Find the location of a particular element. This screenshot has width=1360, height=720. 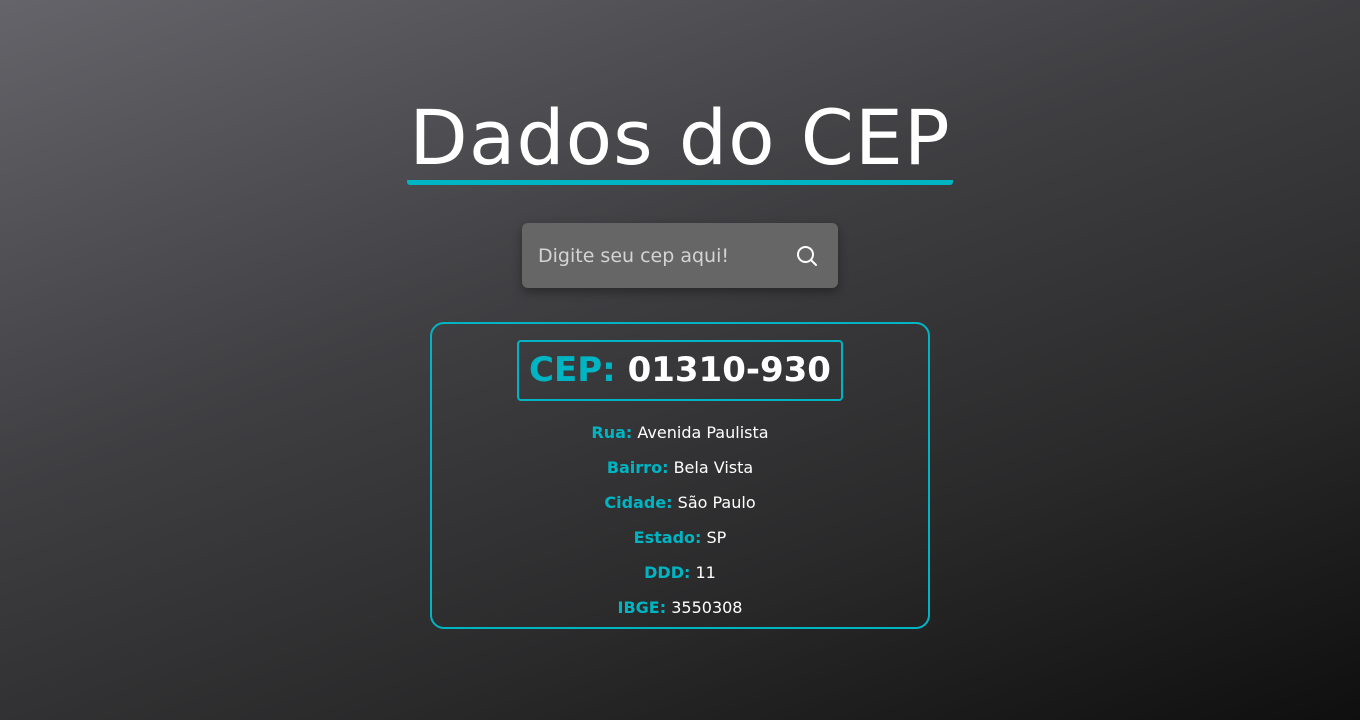

field-cidade: Cidade: São Paulo is located at coordinates (680, 502).